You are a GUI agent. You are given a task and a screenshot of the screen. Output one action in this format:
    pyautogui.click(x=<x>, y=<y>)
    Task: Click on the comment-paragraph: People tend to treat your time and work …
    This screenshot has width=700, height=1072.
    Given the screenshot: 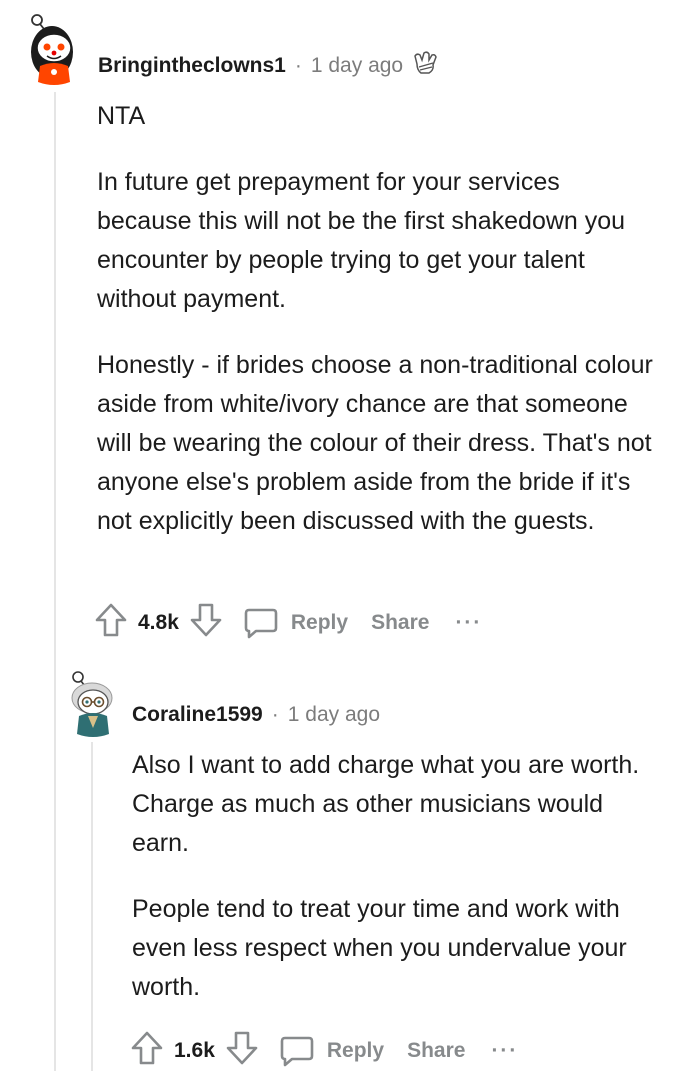 What is the action you would take?
    pyautogui.click(x=379, y=948)
    